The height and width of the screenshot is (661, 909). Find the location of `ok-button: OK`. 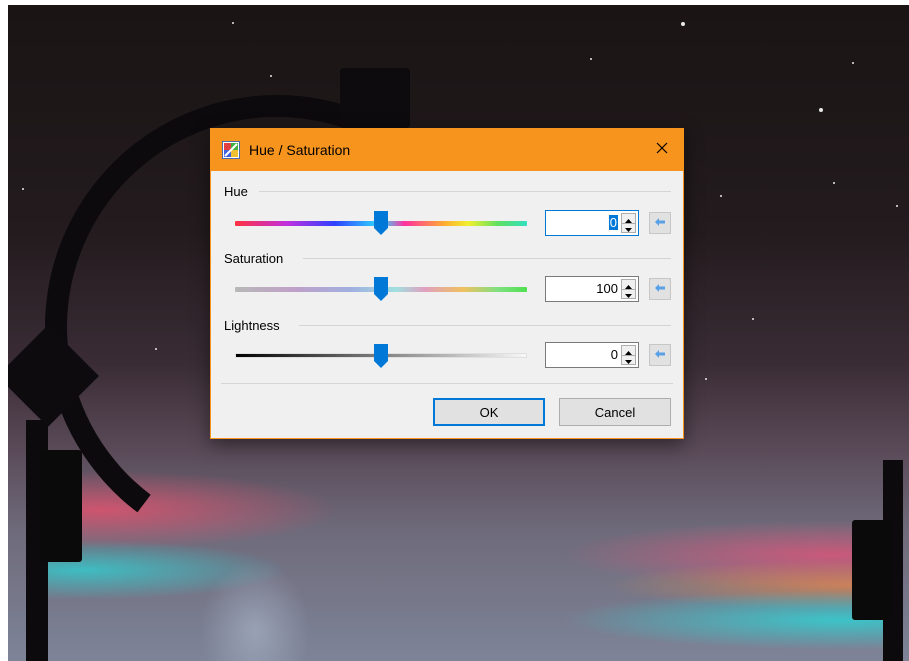

ok-button: OK is located at coordinates (489, 412).